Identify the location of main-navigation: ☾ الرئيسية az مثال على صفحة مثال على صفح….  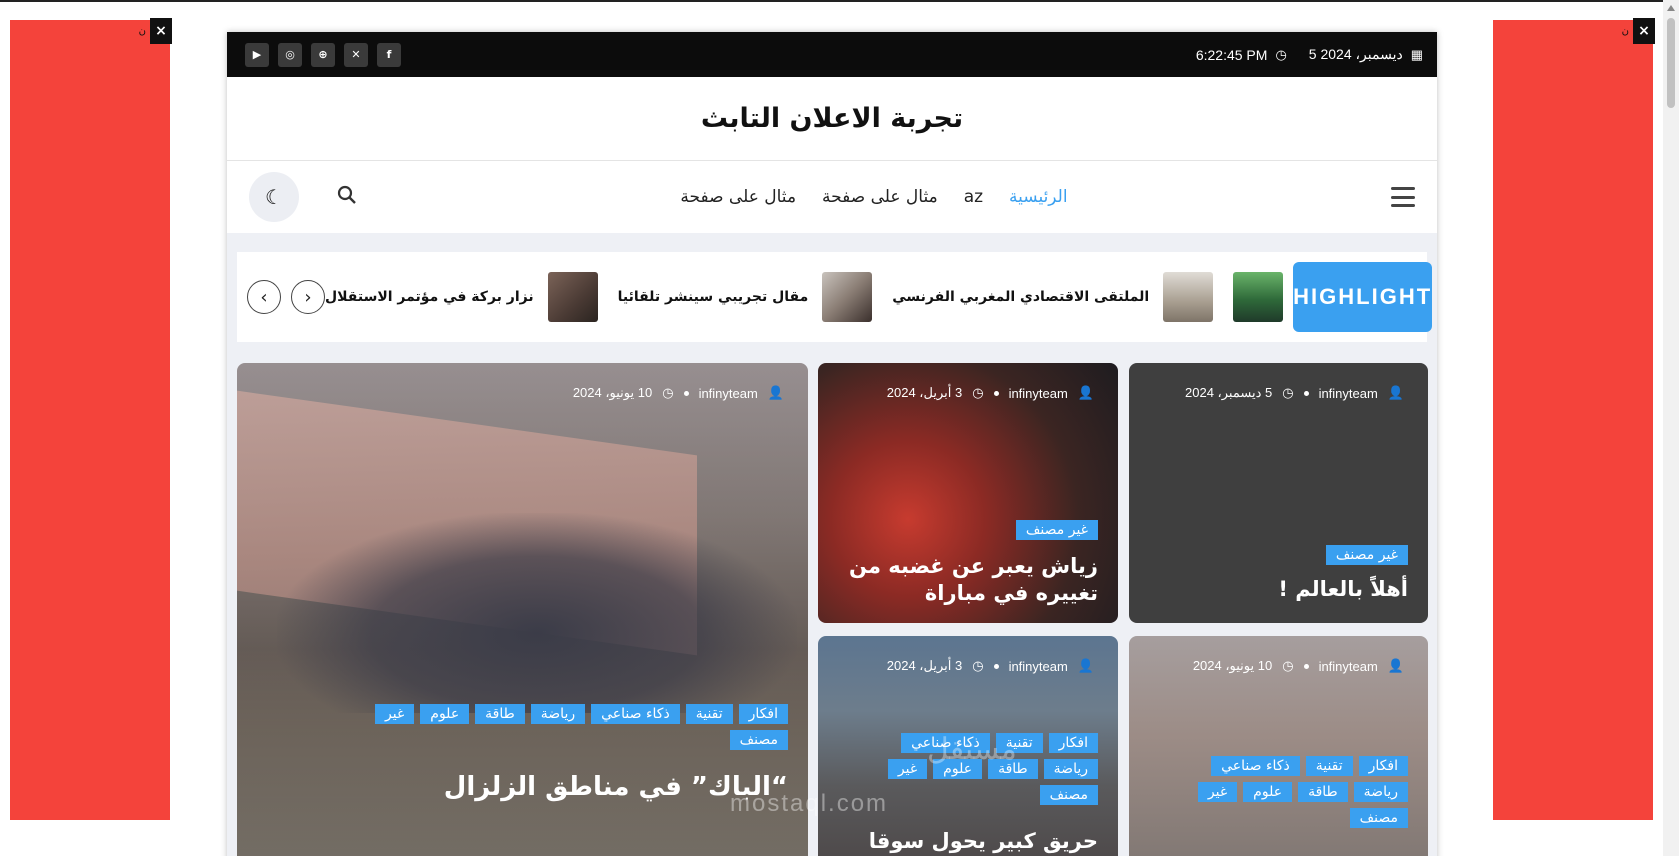
(832, 197).